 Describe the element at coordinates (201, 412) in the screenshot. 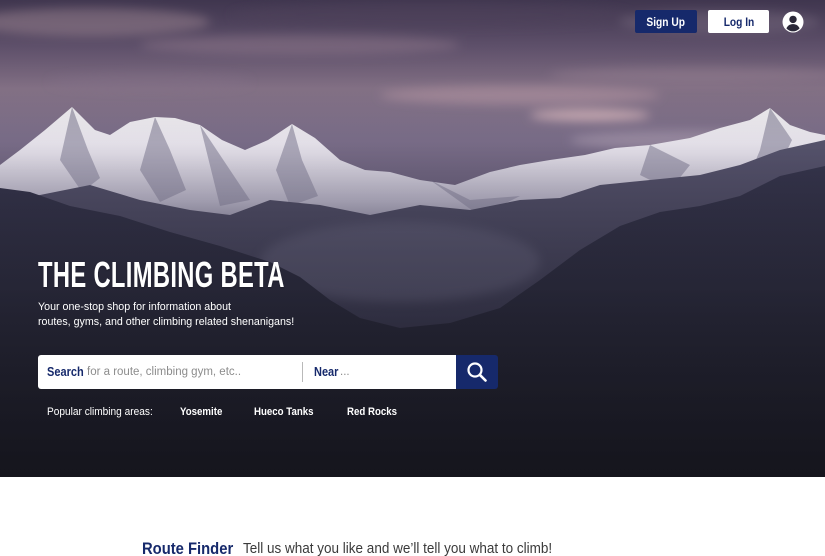

I see `popular-area-link-yosemite: Yosemite` at that location.